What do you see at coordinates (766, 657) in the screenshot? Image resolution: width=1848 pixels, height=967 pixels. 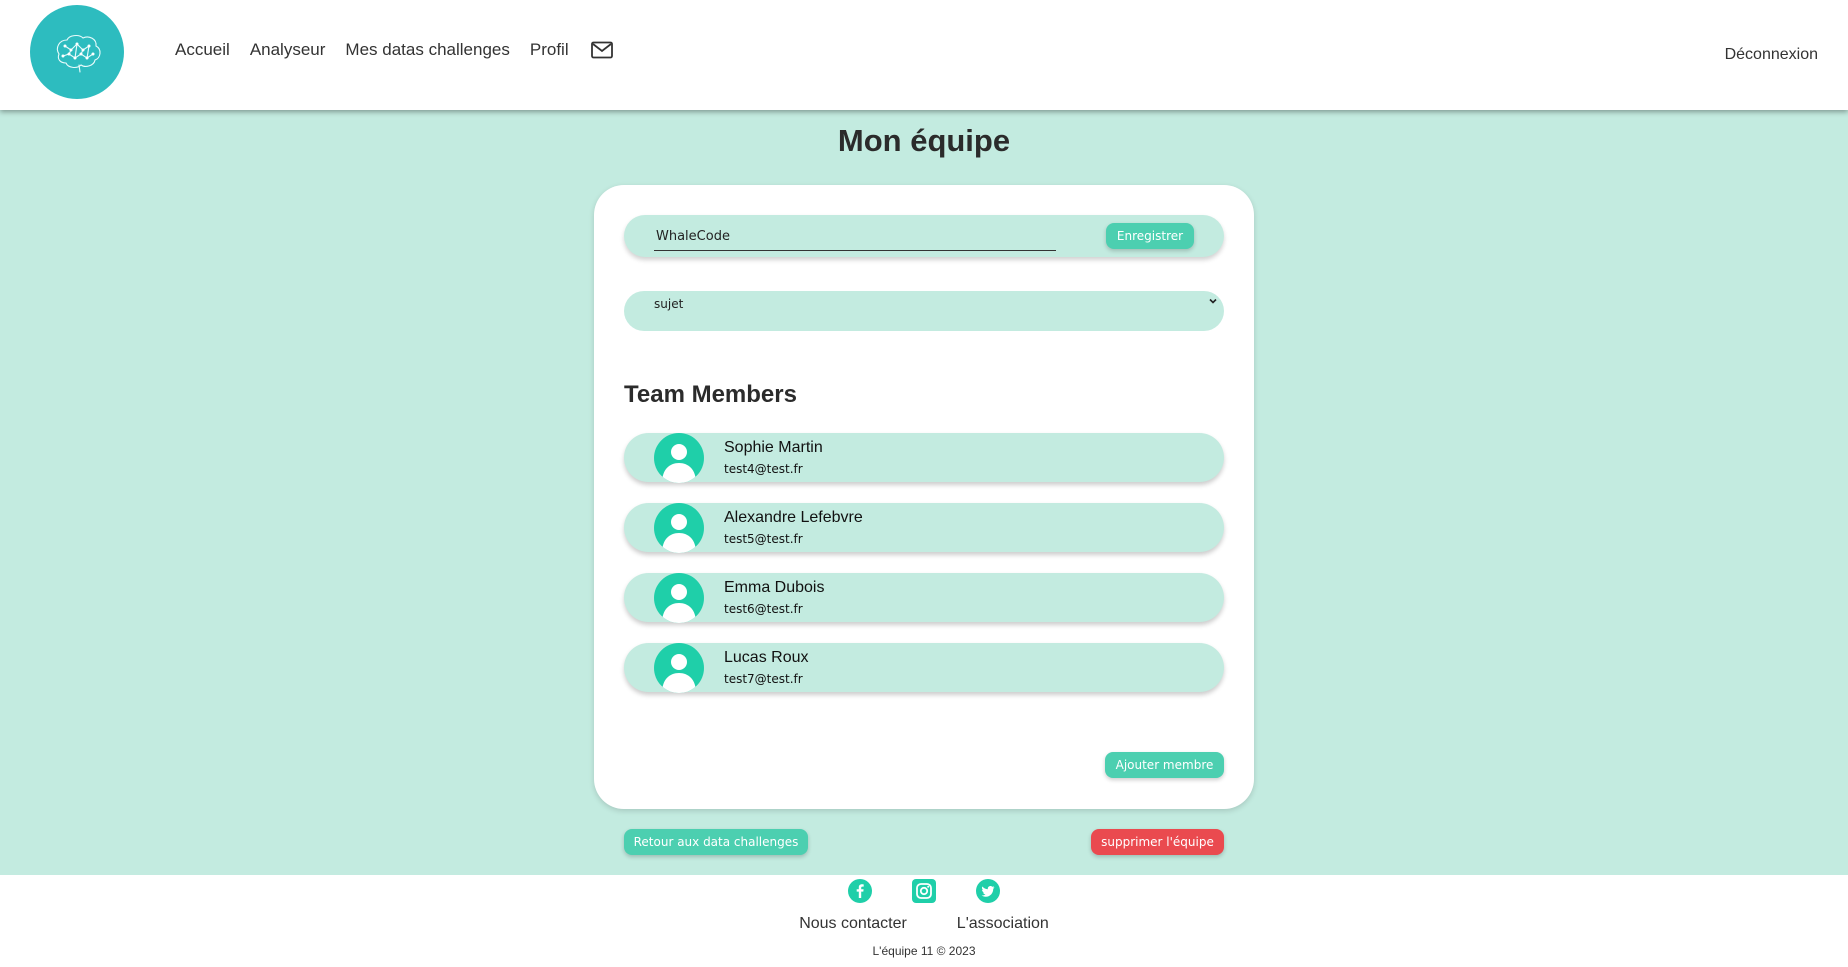 I see `member-name: Lucas Roux` at bounding box center [766, 657].